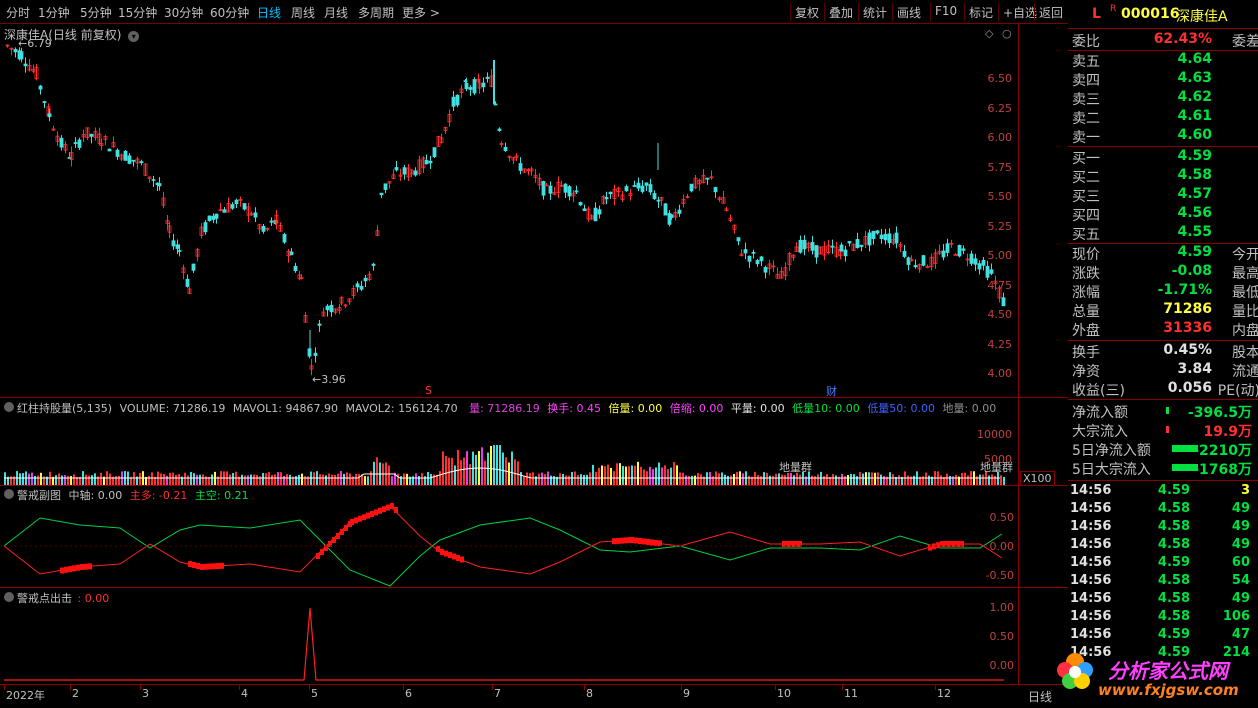  Describe the element at coordinates (503, 552) in the screenshot. I see `zhukong-line` at that location.